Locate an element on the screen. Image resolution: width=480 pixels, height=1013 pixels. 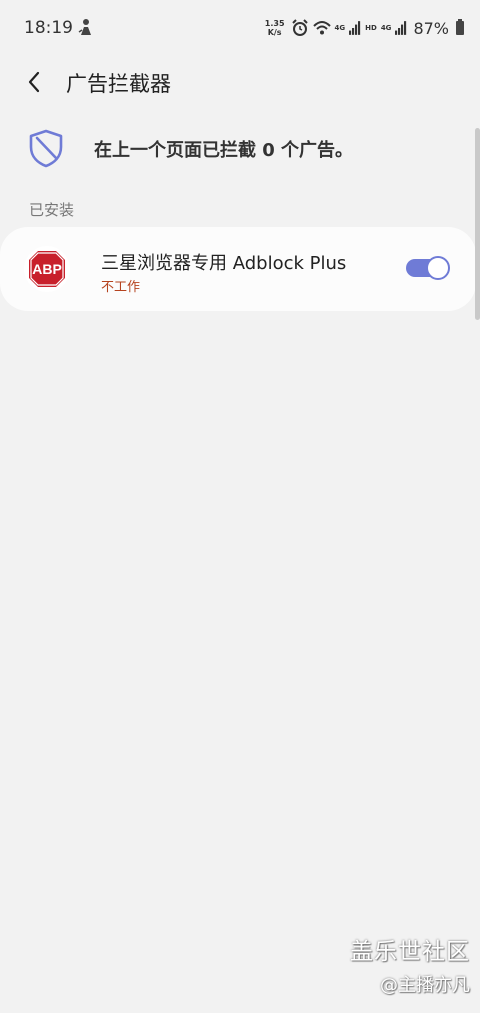
extension-enable-toggle is located at coordinates (428, 268).